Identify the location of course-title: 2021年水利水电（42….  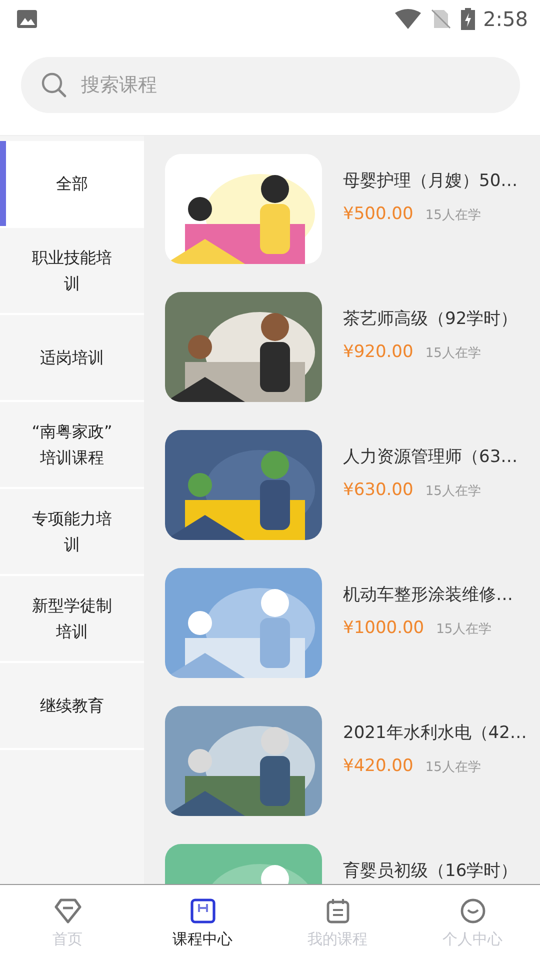
(435, 732).